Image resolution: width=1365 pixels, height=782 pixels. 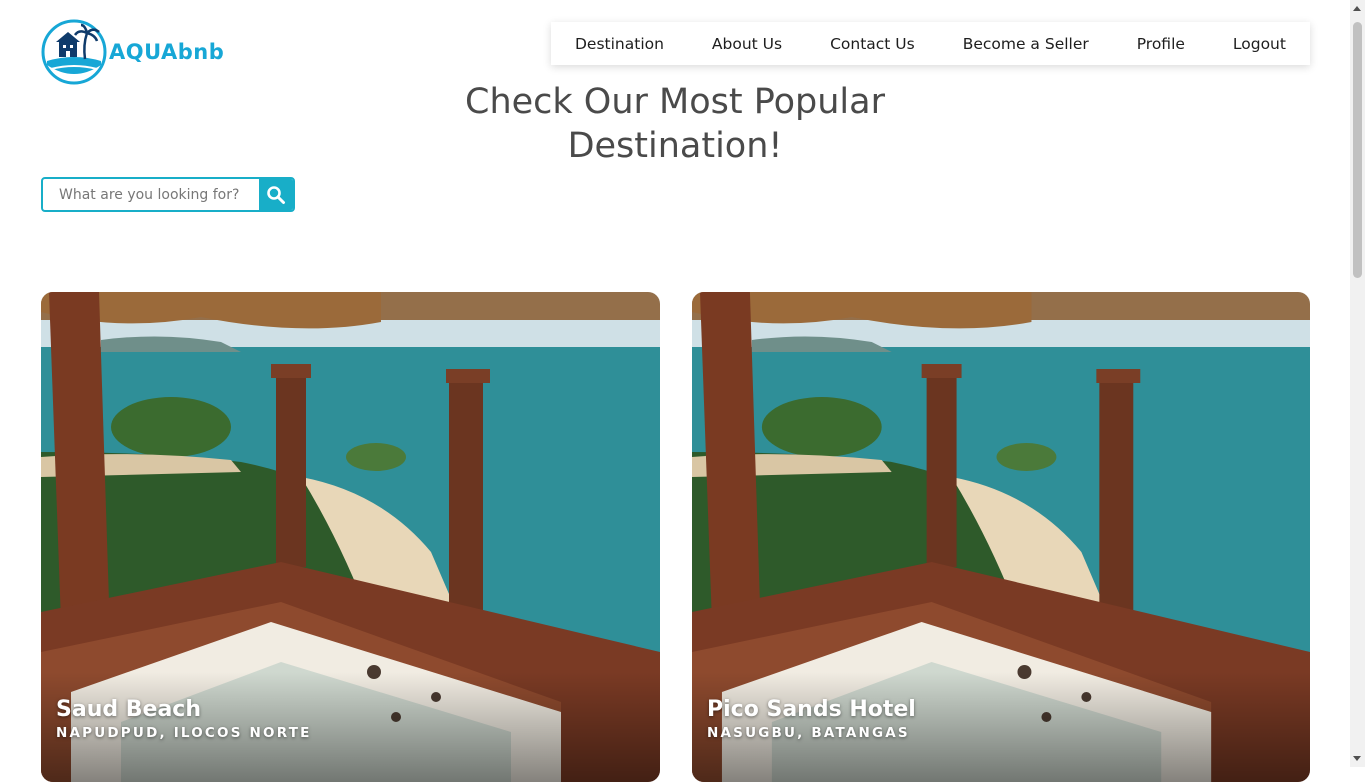 What do you see at coordinates (872, 44) in the screenshot?
I see `nav-item-contact-us: Contact Us` at bounding box center [872, 44].